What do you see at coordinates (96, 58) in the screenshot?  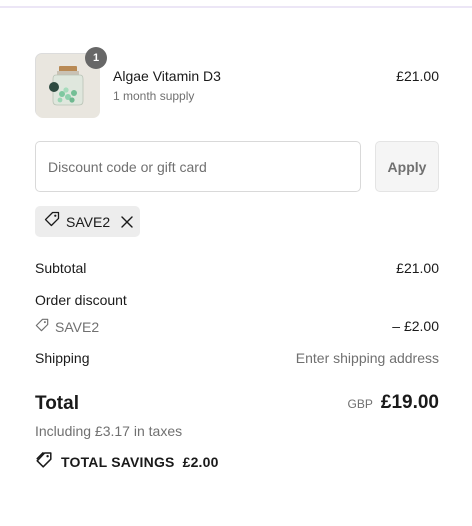 I see `quantity-badge: 1` at bounding box center [96, 58].